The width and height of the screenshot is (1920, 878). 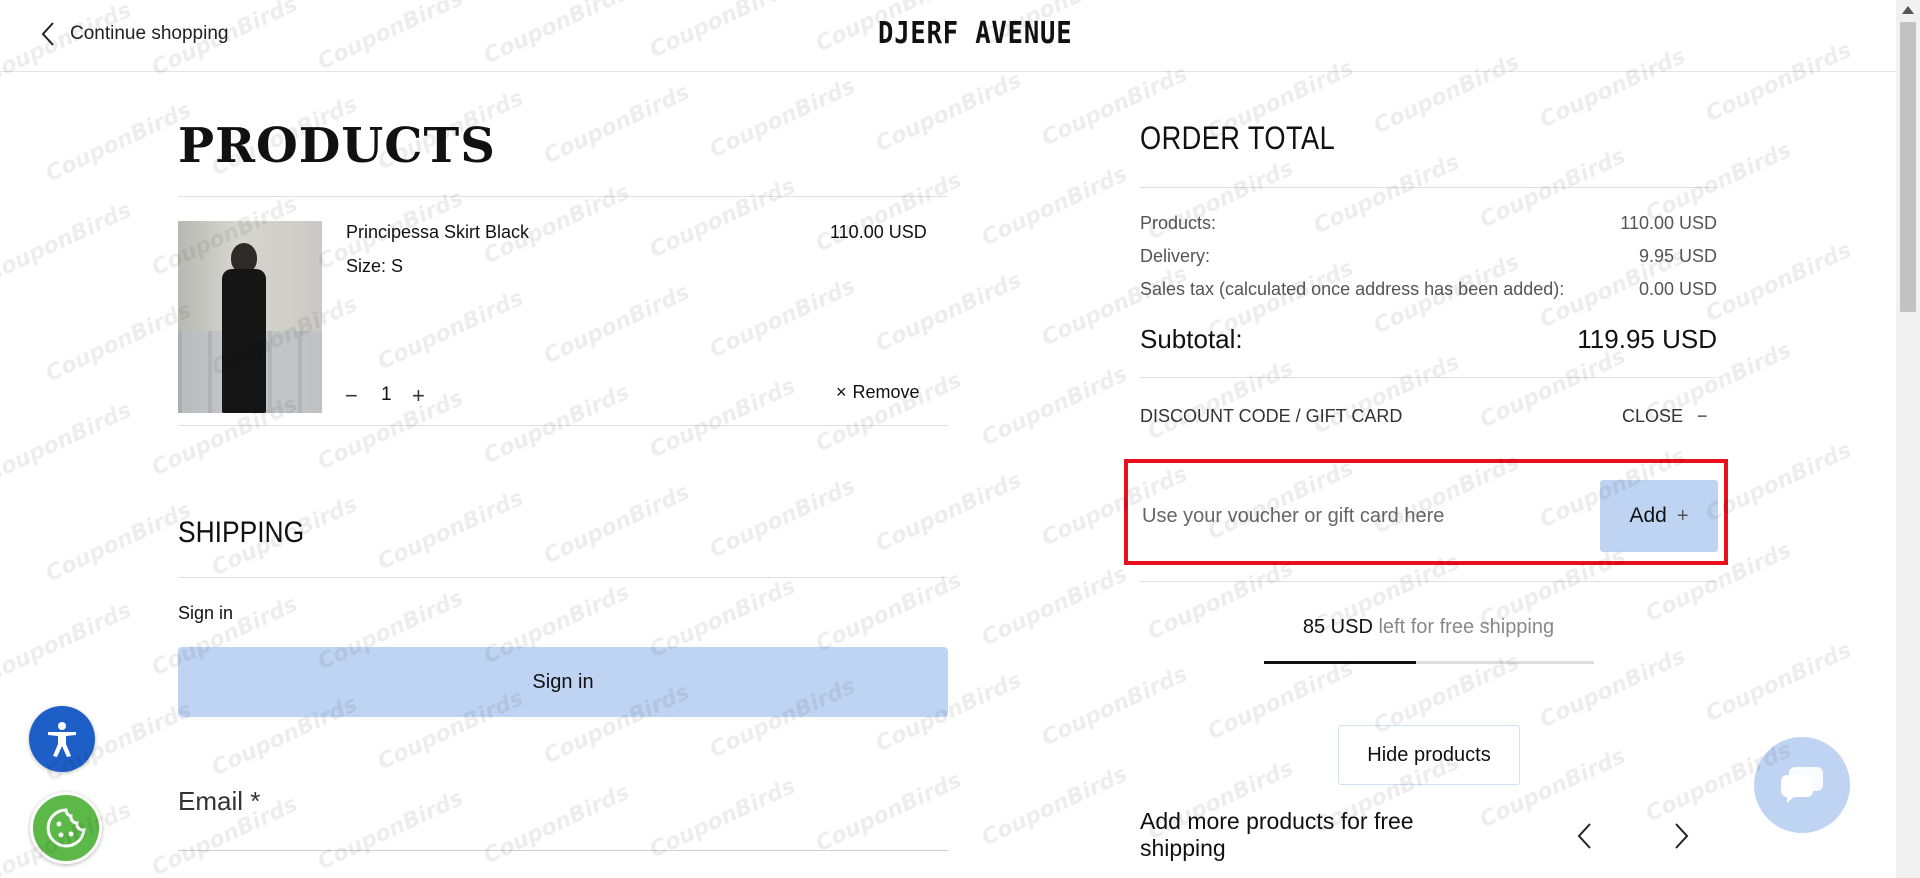 I want to click on continue-shopping-link: Continue shopping, so click(x=133, y=34).